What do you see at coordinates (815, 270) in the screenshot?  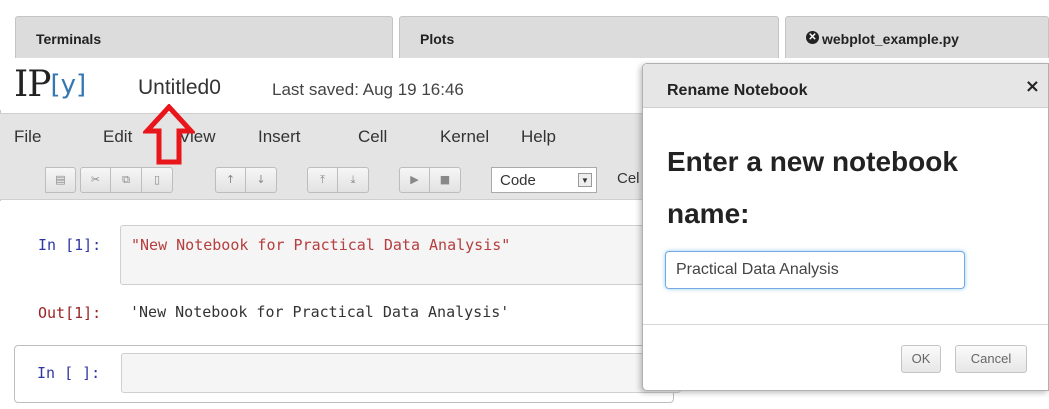 I see `notebook-name-input` at bounding box center [815, 270].